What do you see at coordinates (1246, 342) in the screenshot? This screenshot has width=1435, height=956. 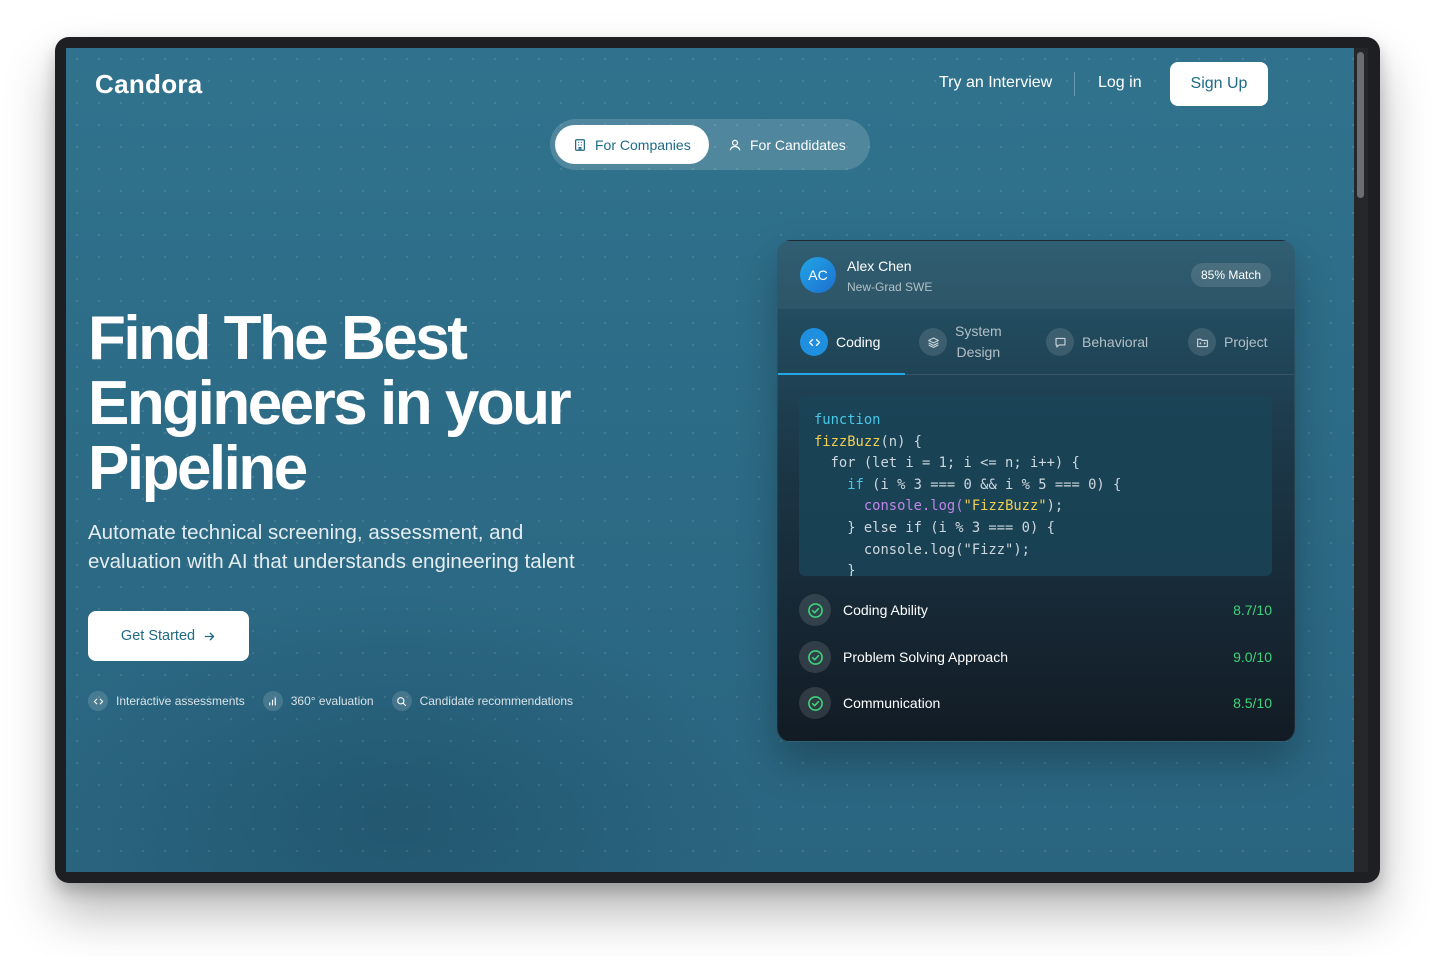 I see `tab-label: Project` at bounding box center [1246, 342].